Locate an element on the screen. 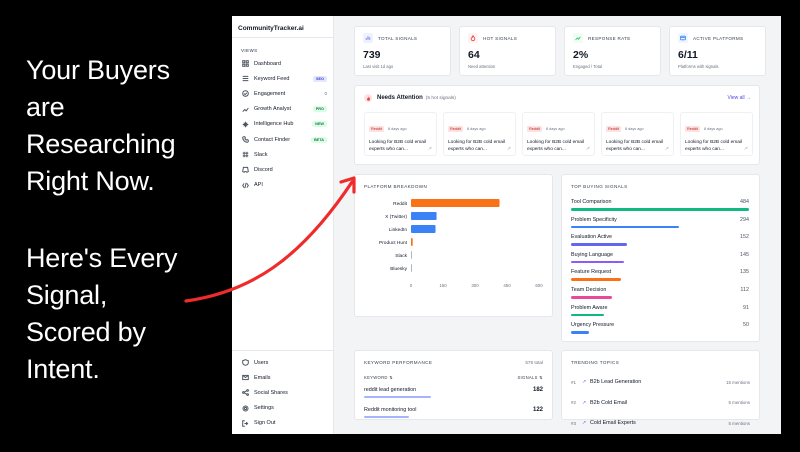 The width and height of the screenshot is (800, 452). stat-value: 739 is located at coordinates (372, 55).